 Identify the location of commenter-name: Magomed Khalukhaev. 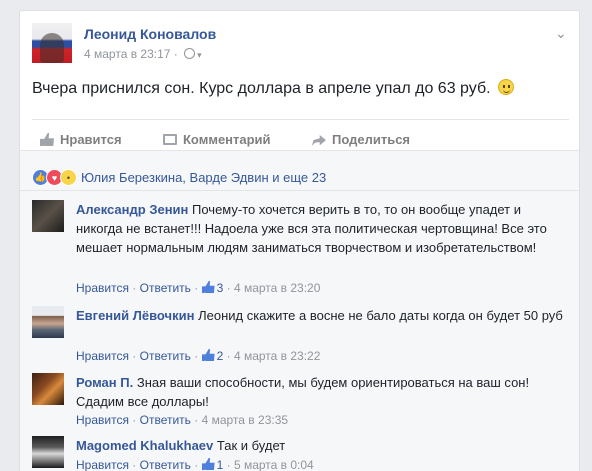
(144, 445).